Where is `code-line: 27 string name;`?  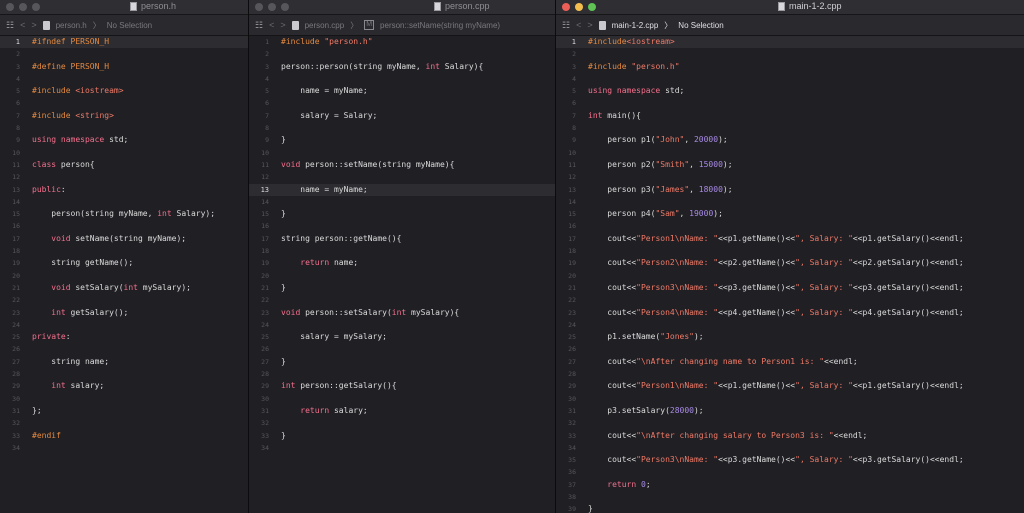
code-line: 27 string name; is located at coordinates (124, 362).